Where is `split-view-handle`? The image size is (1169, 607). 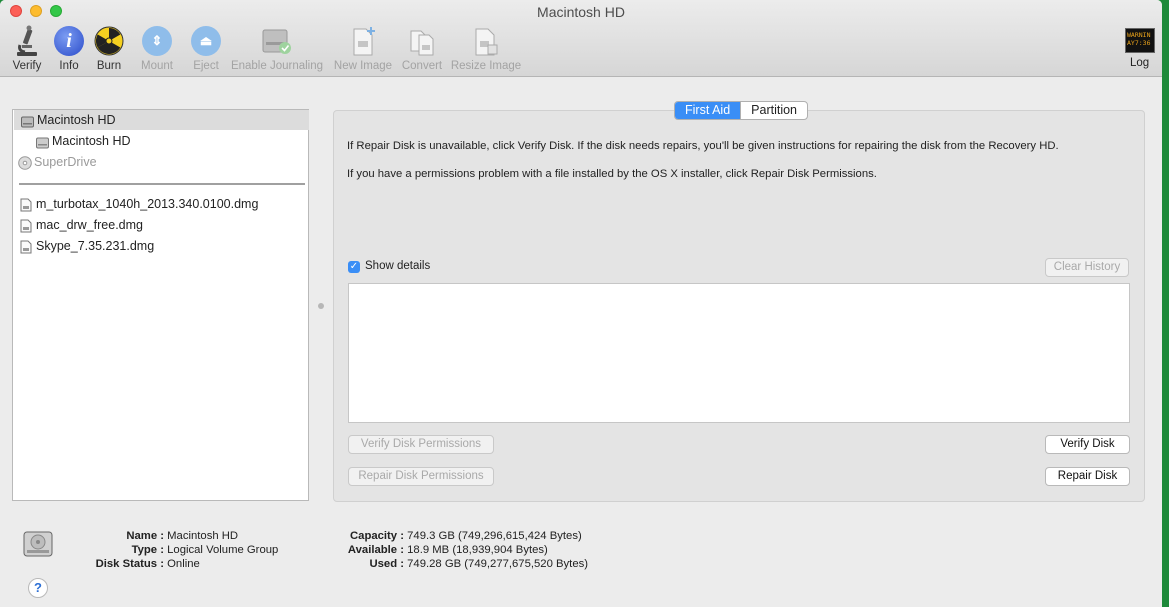 split-view-handle is located at coordinates (321, 306).